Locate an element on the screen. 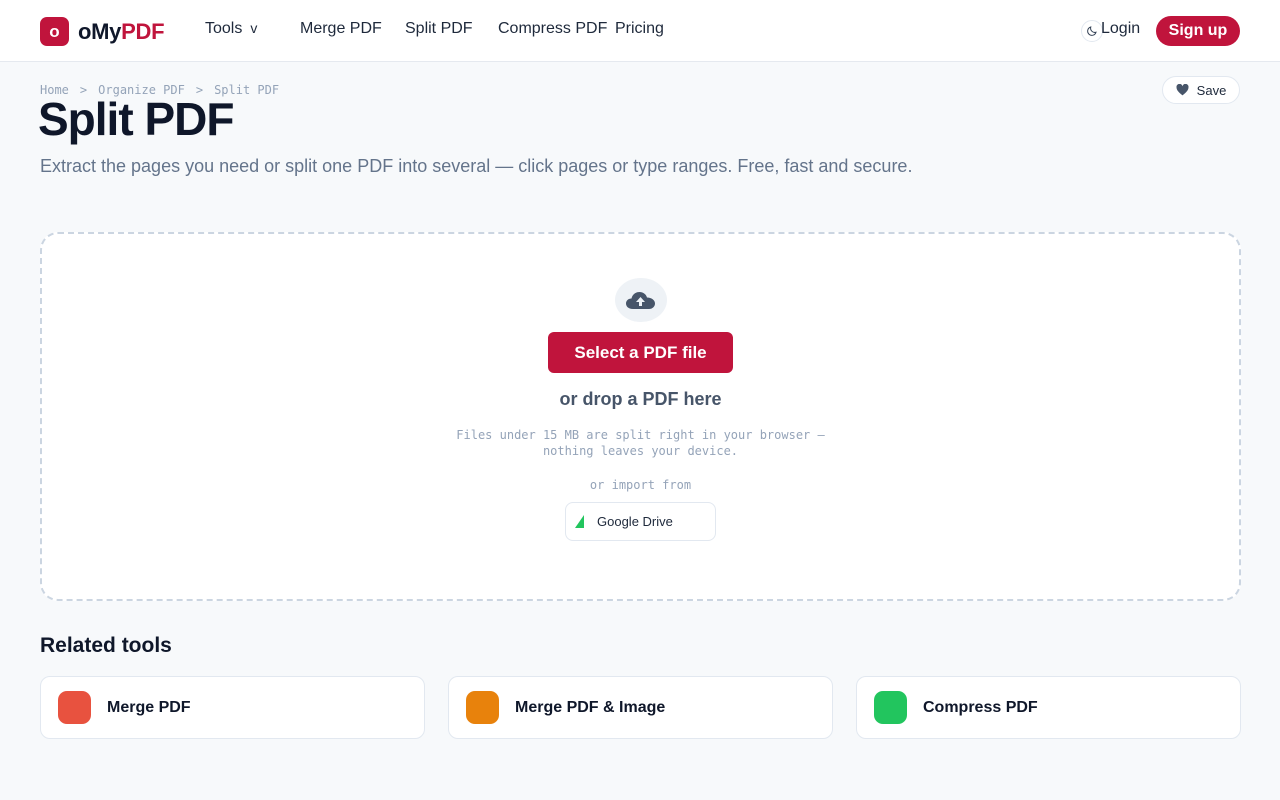 The height and width of the screenshot is (800, 1280). drop-hint: or drop a PDF here is located at coordinates (640, 399).